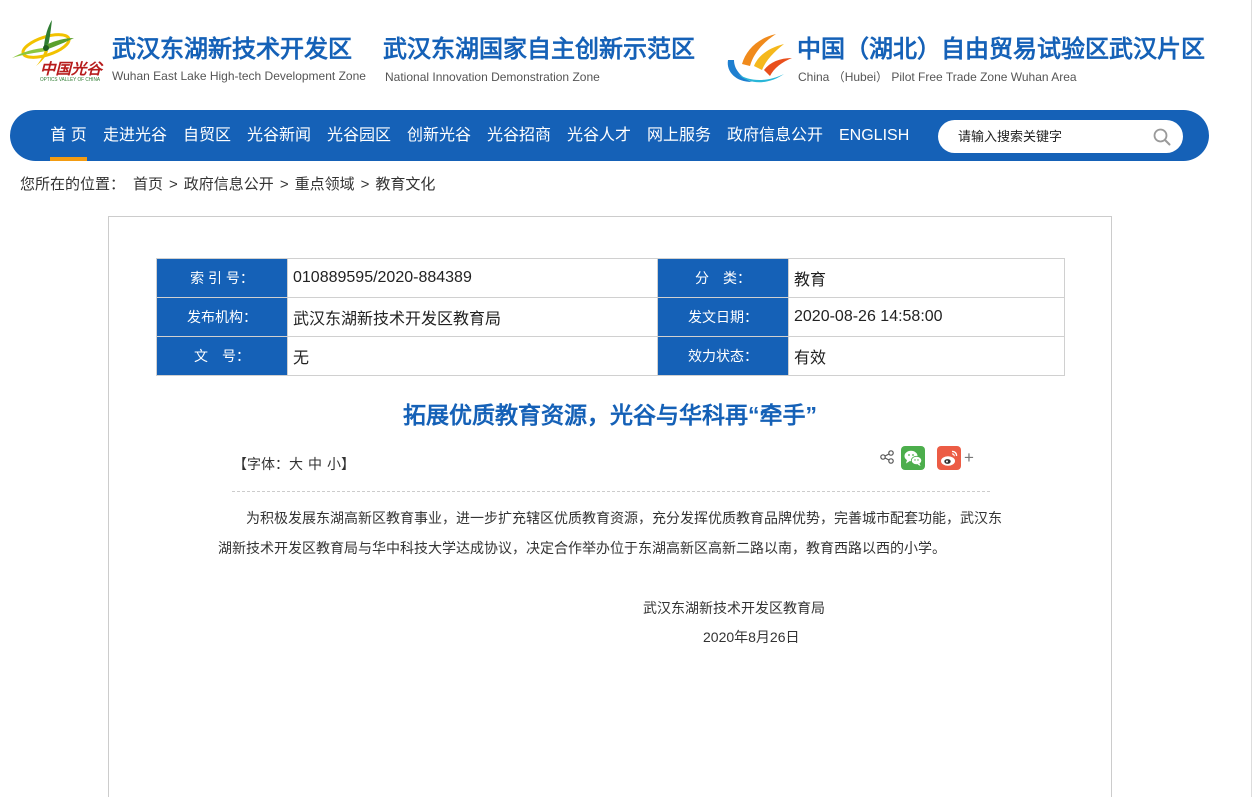 This screenshot has width=1259, height=797. I want to click on category-label: 分 类：, so click(723, 278).